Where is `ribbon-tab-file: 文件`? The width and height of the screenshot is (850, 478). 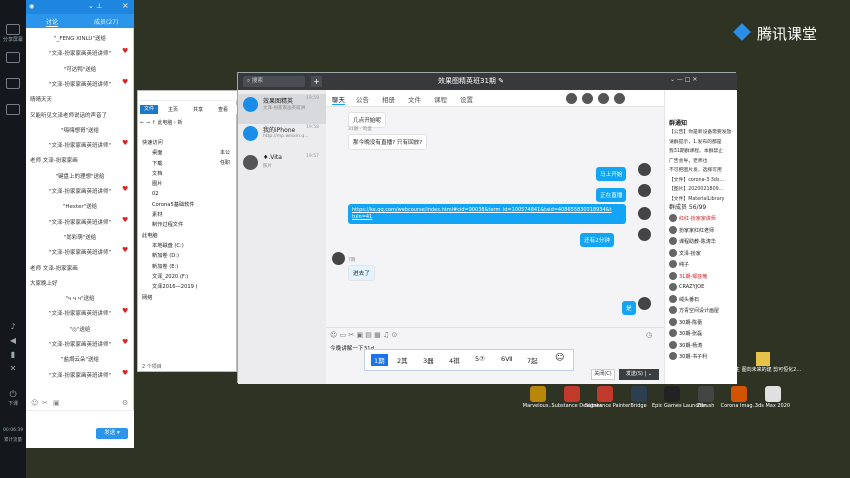
ribbon-tab-file: 文件 is located at coordinates (149, 109).